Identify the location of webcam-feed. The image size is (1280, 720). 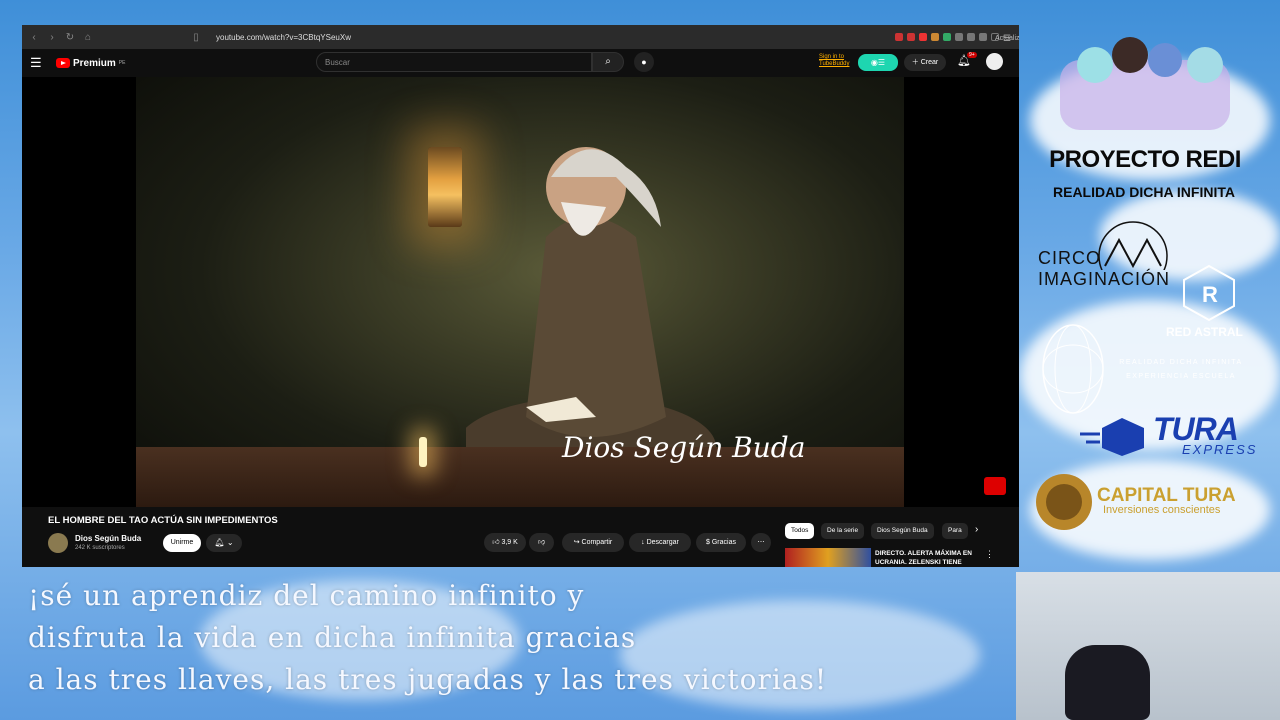
(1148, 646).